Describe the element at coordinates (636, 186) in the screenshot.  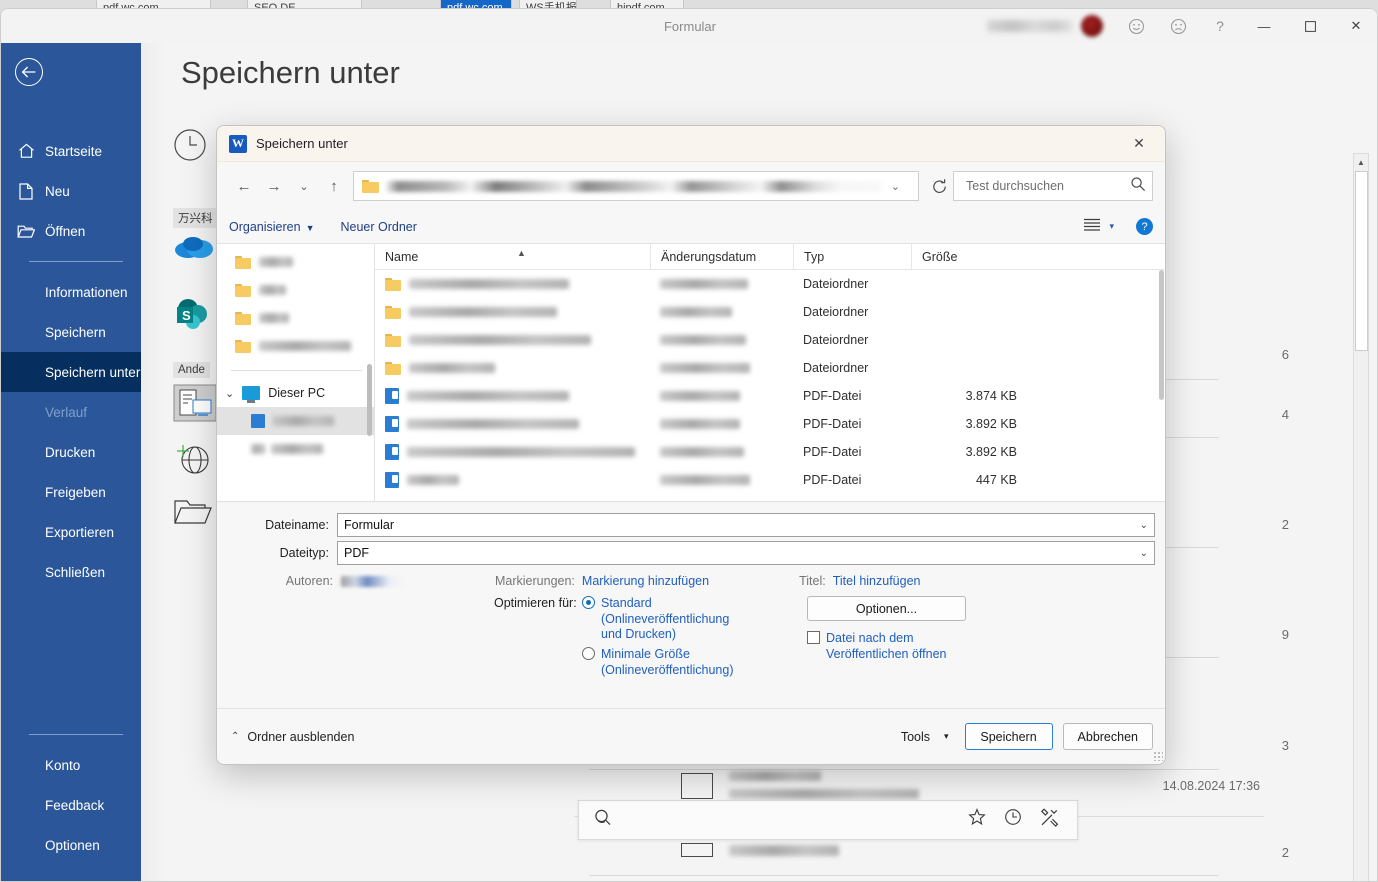
I see `address-bar: ⌄` at that location.